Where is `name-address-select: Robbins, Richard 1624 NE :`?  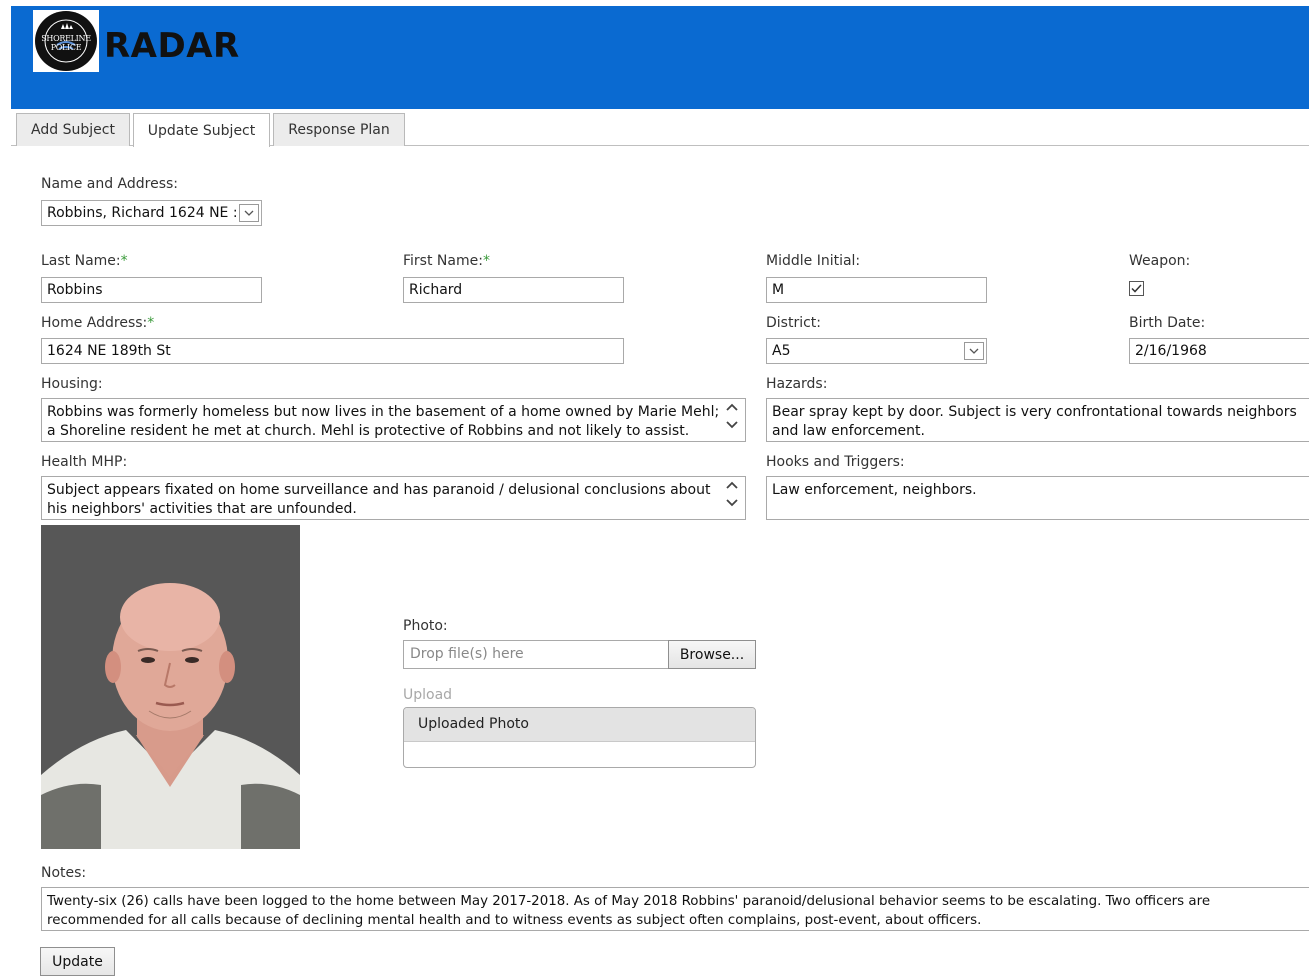
name-address-select: Robbins, Richard 1624 NE : is located at coordinates (151, 213).